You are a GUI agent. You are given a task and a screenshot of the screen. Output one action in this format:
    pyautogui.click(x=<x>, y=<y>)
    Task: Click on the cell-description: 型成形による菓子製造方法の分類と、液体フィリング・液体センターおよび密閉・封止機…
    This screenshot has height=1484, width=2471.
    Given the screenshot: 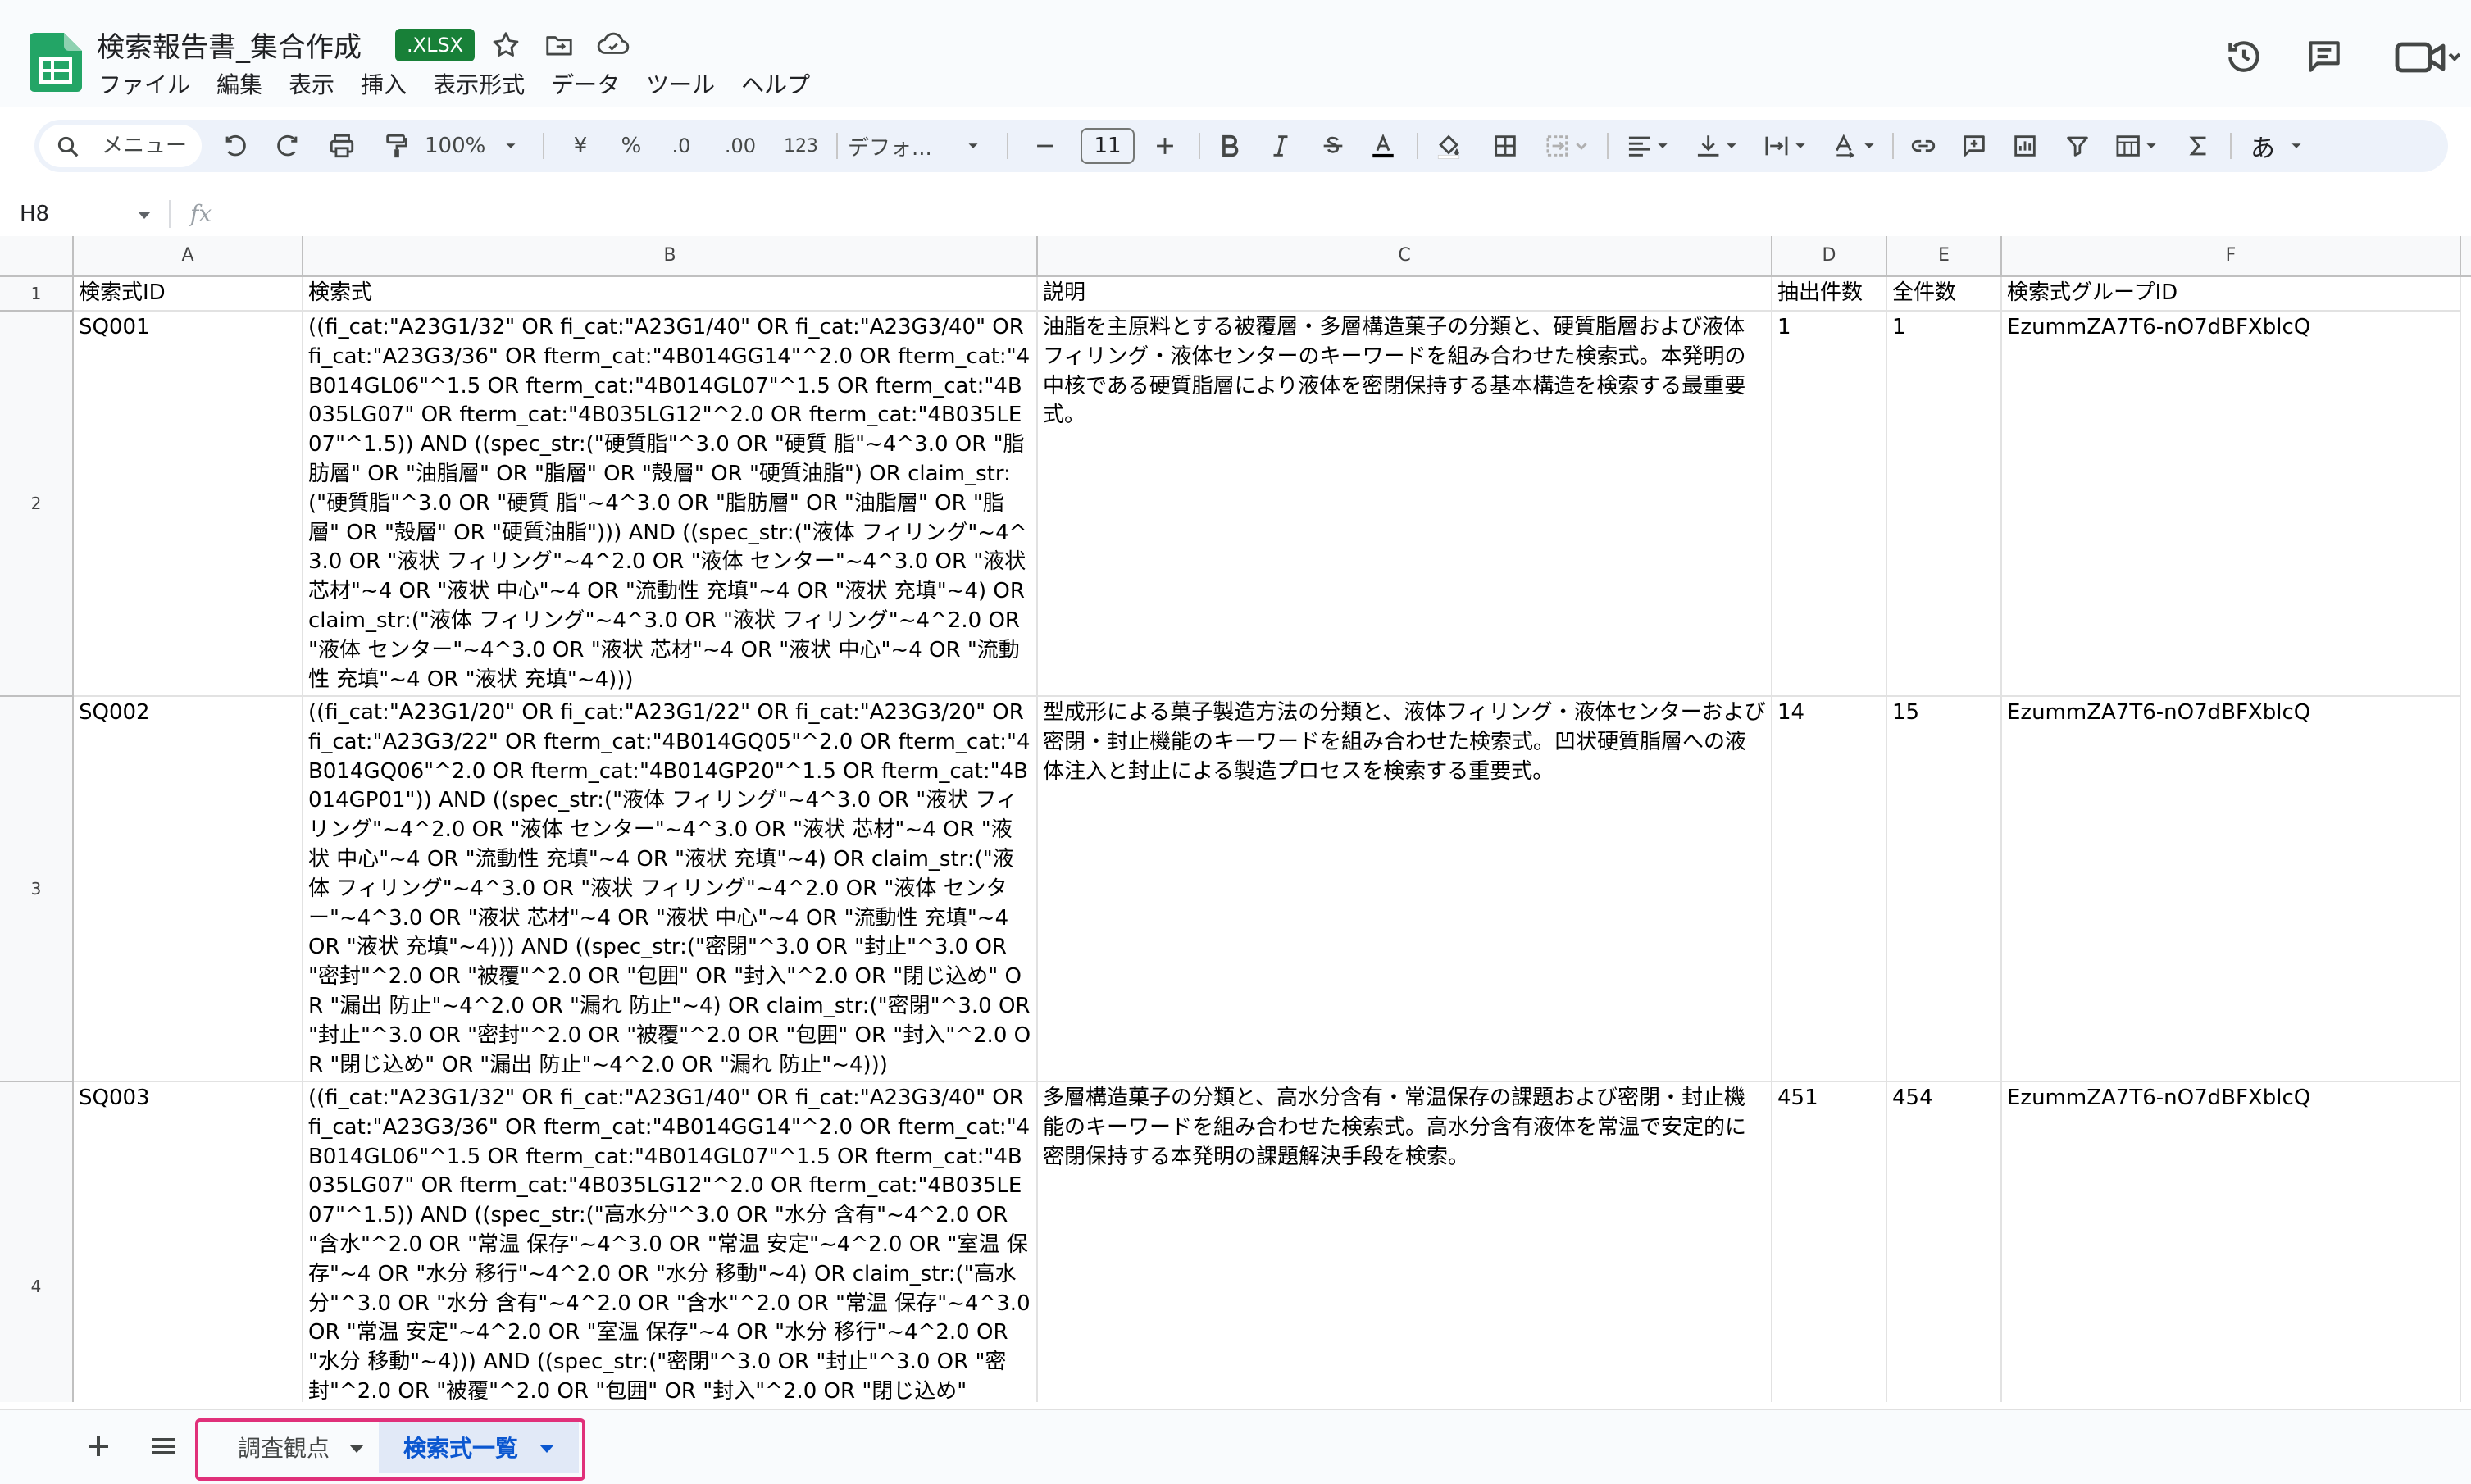 What is the action you would take?
    pyautogui.click(x=1405, y=889)
    